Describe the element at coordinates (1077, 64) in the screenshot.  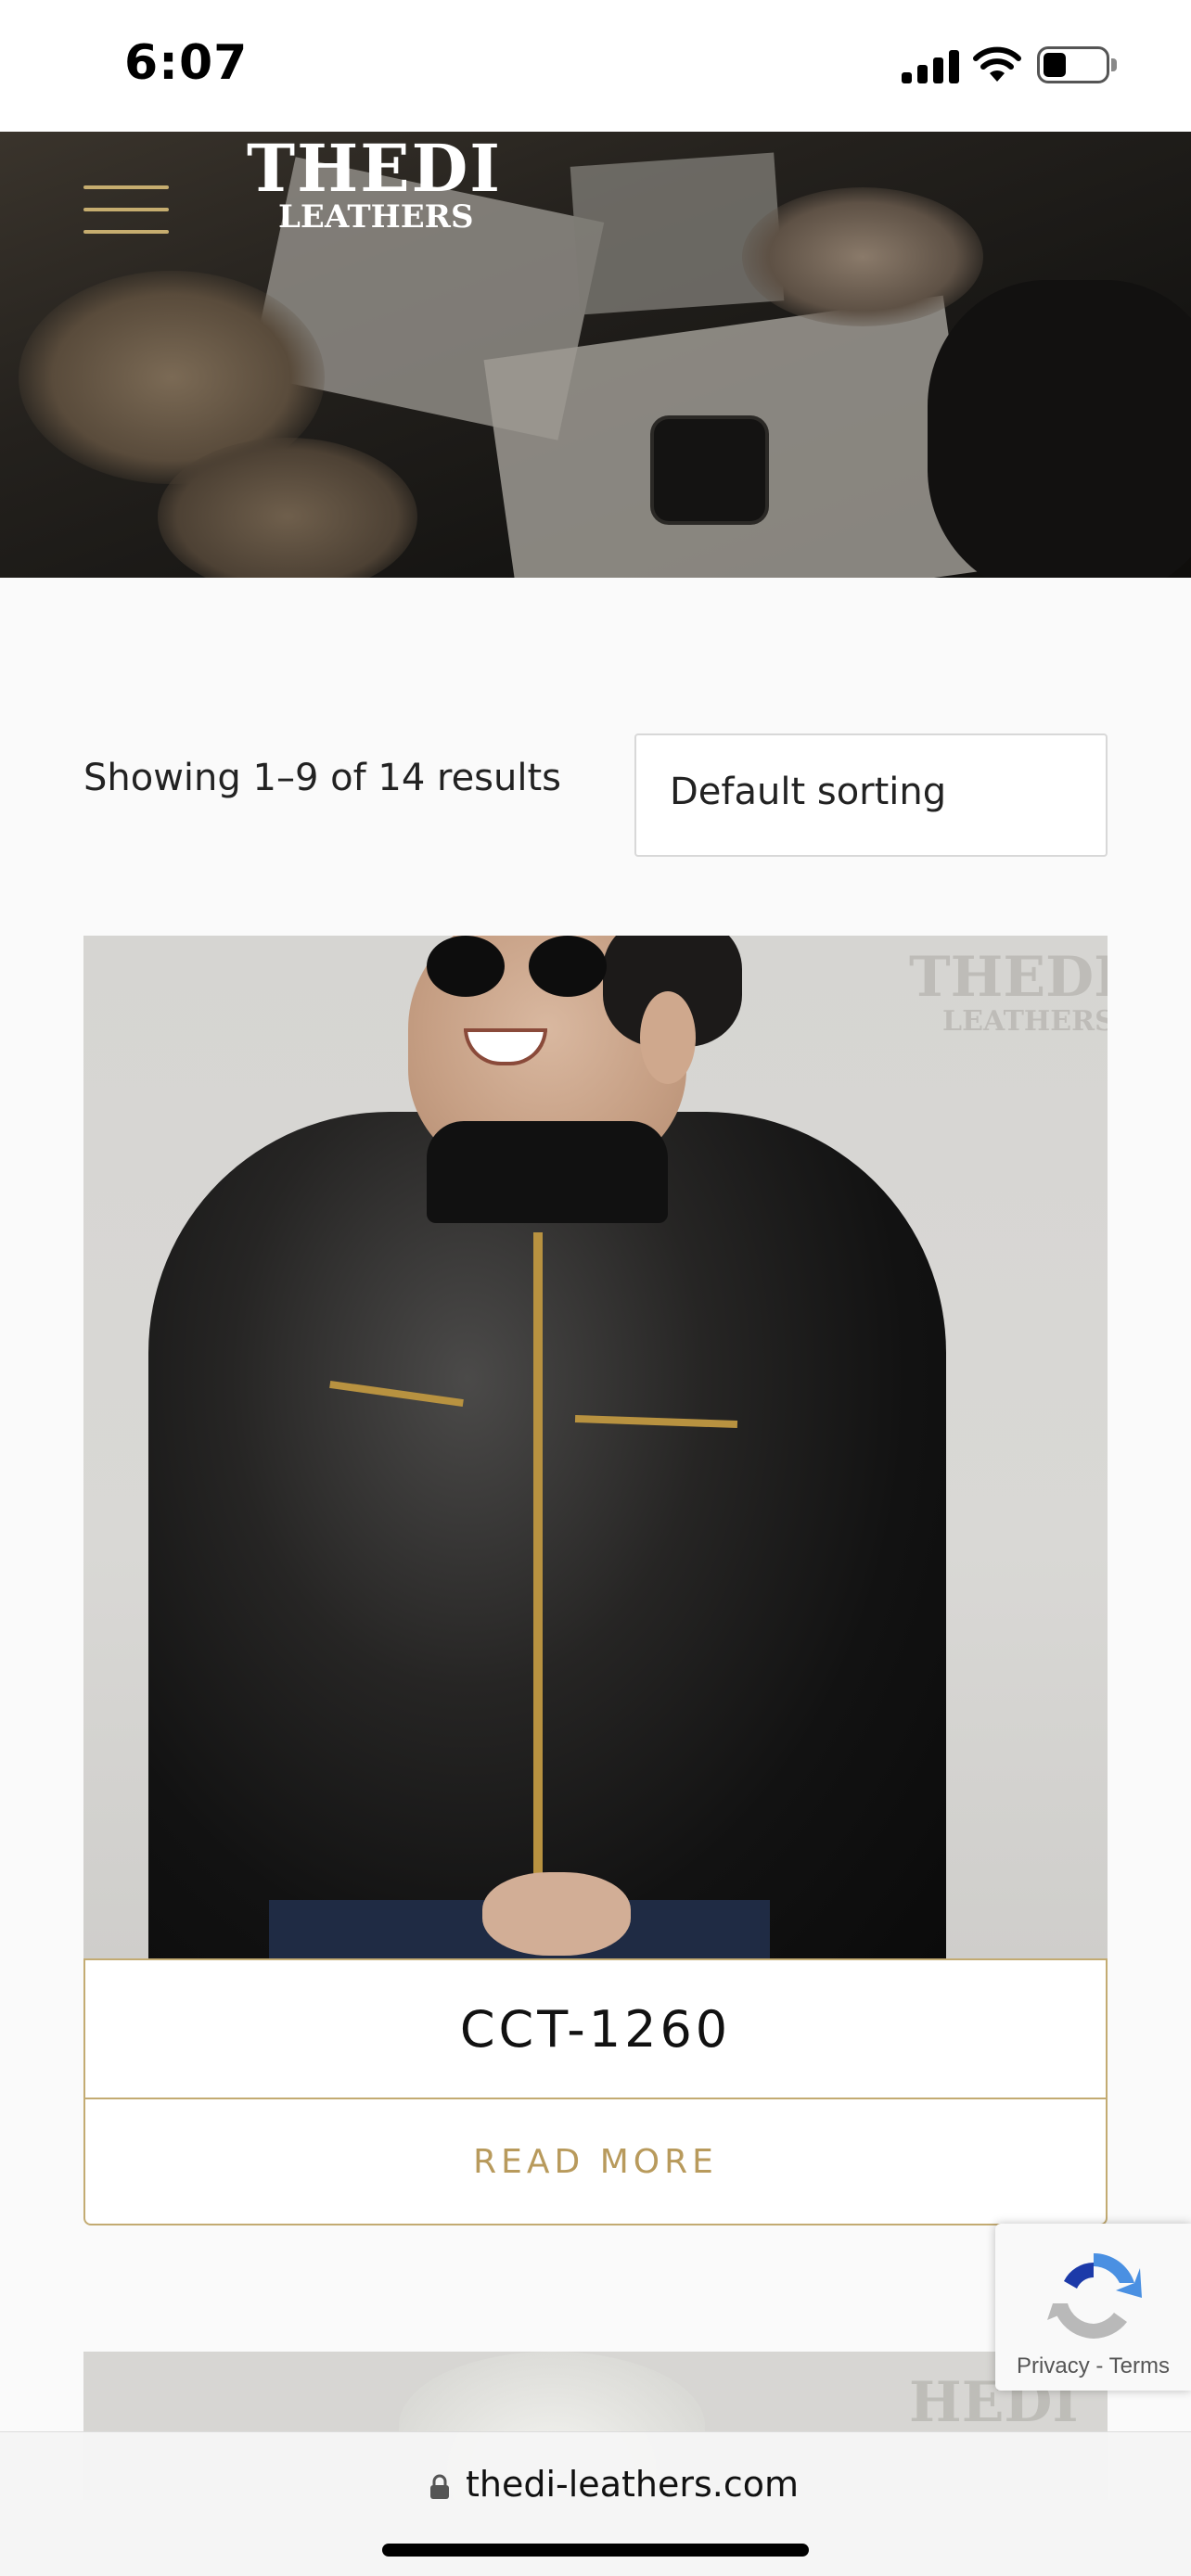
I see `battery-icon` at that location.